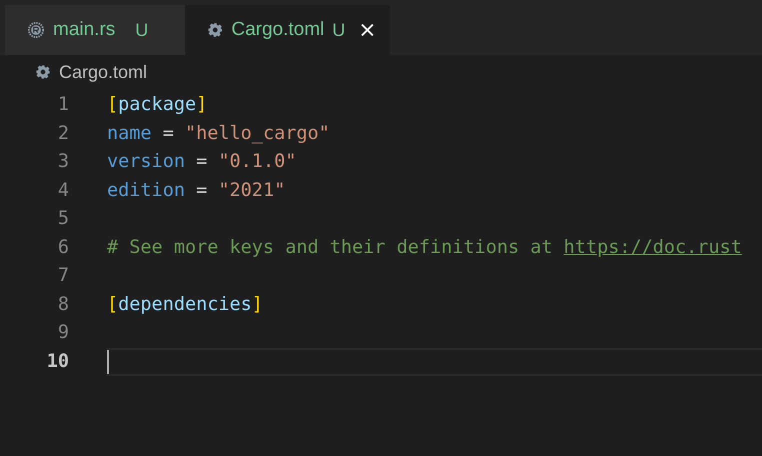 The image size is (762, 456). I want to click on tab-label: main.rs, so click(84, 30).